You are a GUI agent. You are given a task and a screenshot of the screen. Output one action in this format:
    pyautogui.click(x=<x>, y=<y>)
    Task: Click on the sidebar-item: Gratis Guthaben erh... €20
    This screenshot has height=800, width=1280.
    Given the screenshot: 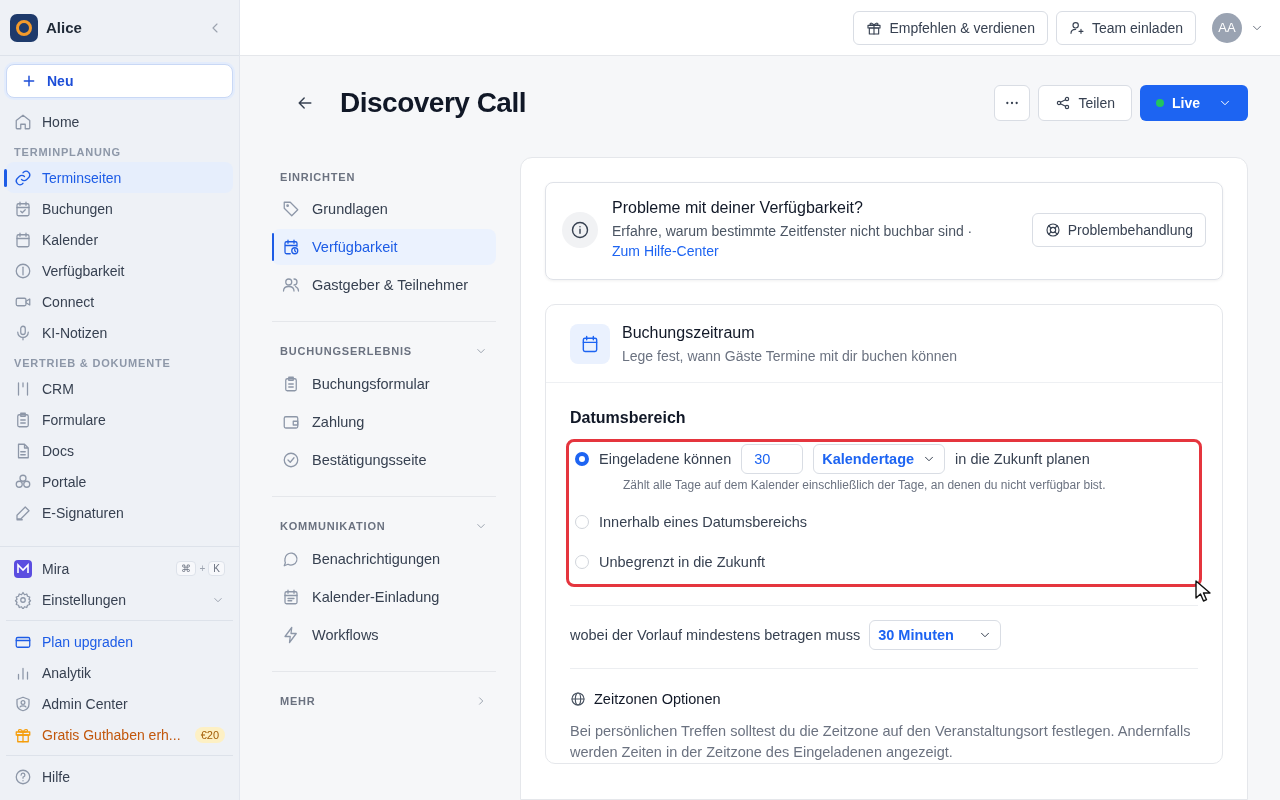 What is the action you would take?
    pyautogui.click(x=119, y=734)
    